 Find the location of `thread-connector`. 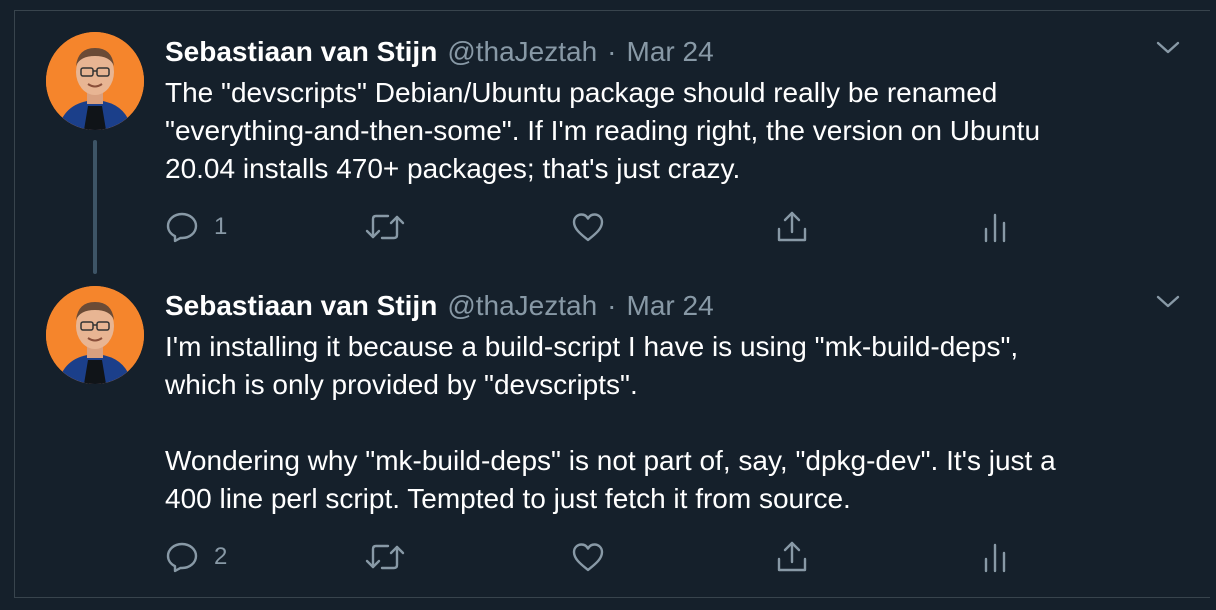

thread-connector is located at coordinates (95, 207).